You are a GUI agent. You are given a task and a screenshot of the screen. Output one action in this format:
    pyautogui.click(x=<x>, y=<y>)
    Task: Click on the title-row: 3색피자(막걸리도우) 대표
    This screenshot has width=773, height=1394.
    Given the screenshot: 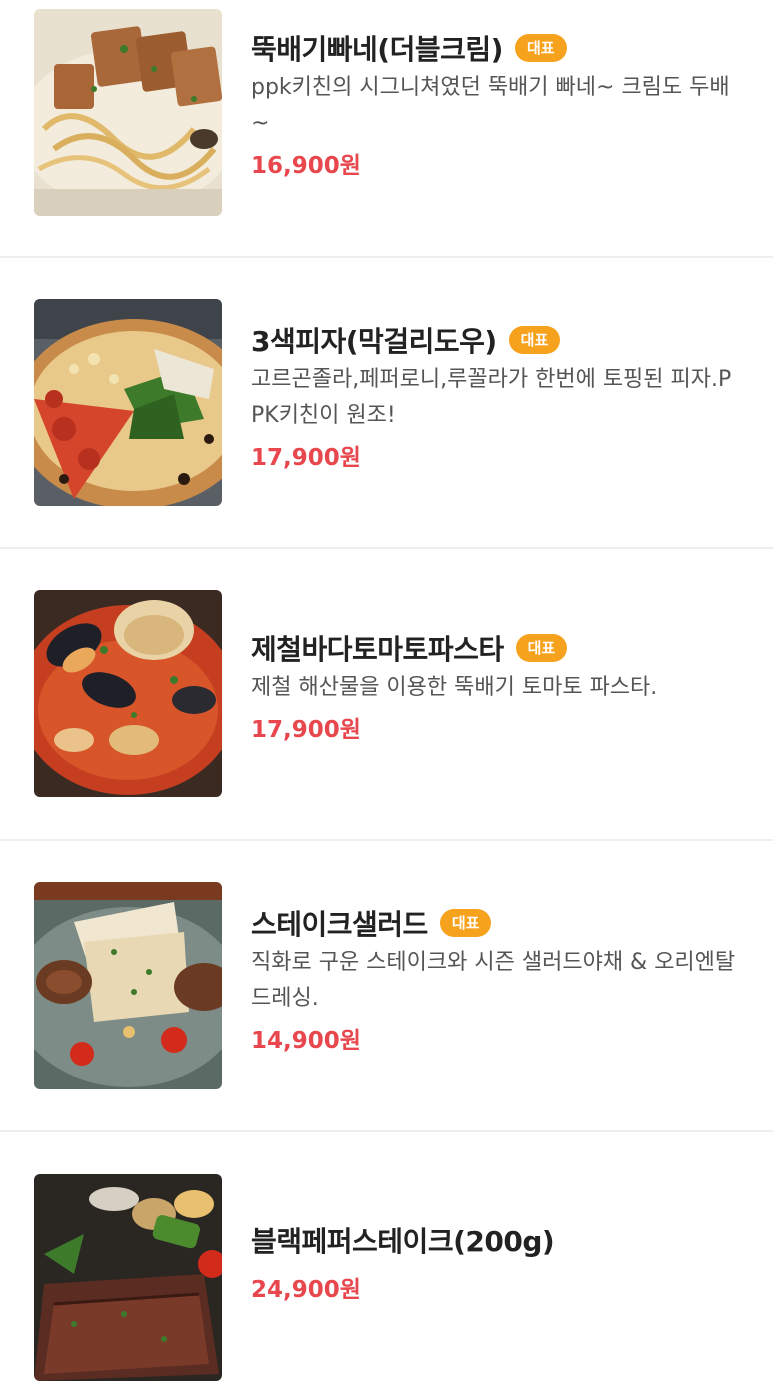 What is the action you would take?
    pyautogui.click(x=496, y=340)
    